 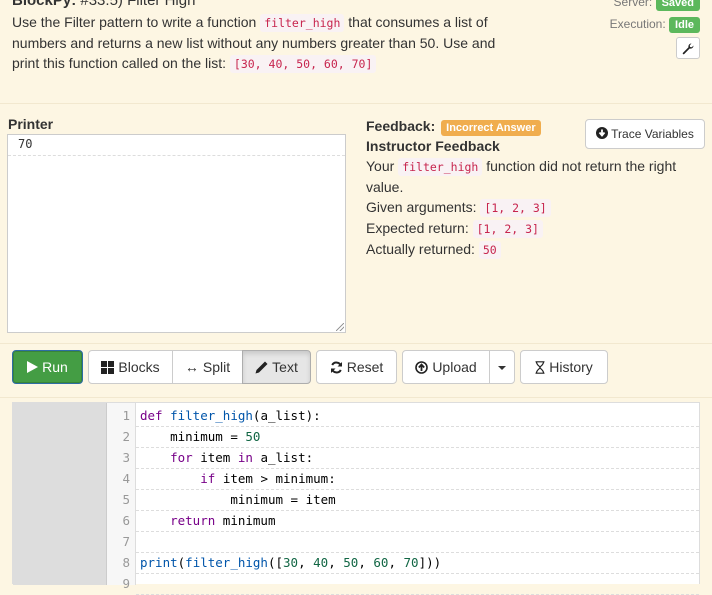 I want to click on line-number: 4, so click(x=126, y=478).